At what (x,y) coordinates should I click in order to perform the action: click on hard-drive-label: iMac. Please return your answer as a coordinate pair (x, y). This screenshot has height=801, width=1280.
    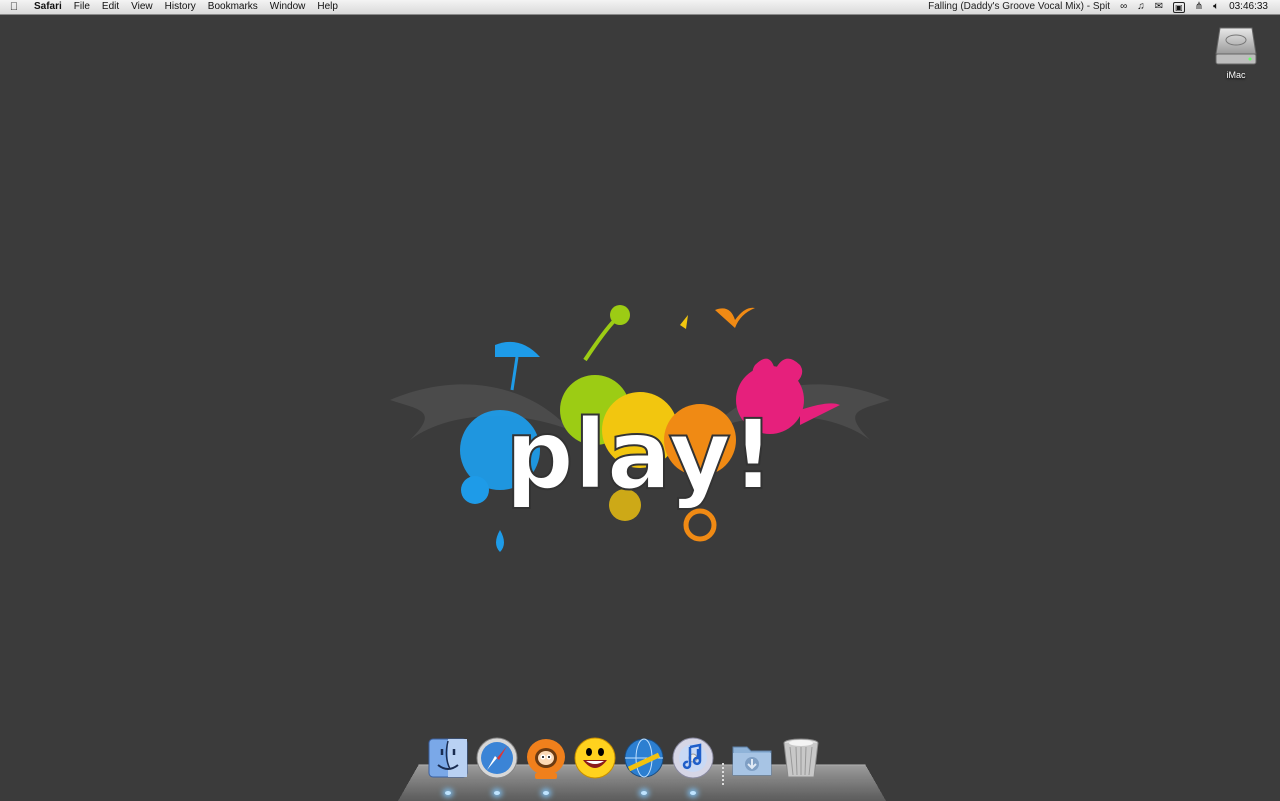
    Looking at the image, I should click on (1236, 75).